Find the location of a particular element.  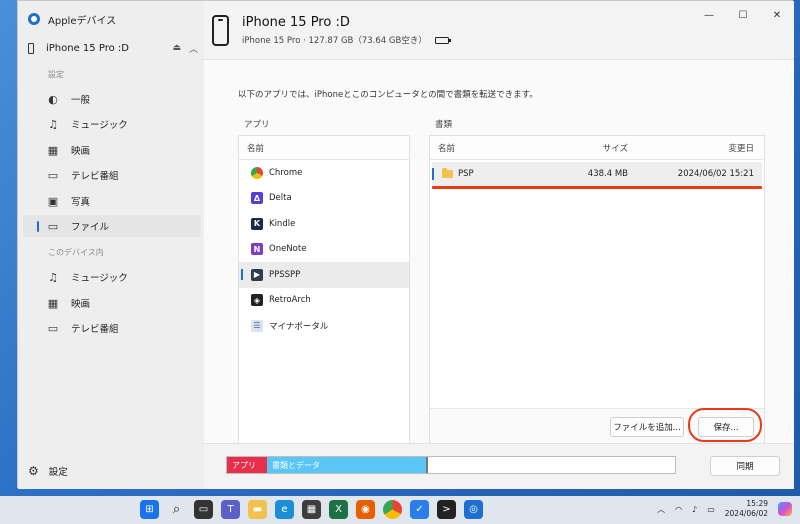

bottom-bar: アプリ 書類とデータ 同期 is located at coordinates (499, 466).